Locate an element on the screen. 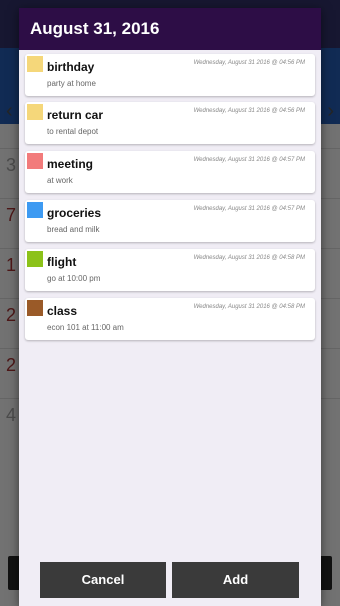 This screenshot has height=606, width=340. event-subtitle: econ 101 at 11:00 am is located at coordinates (85, 327).